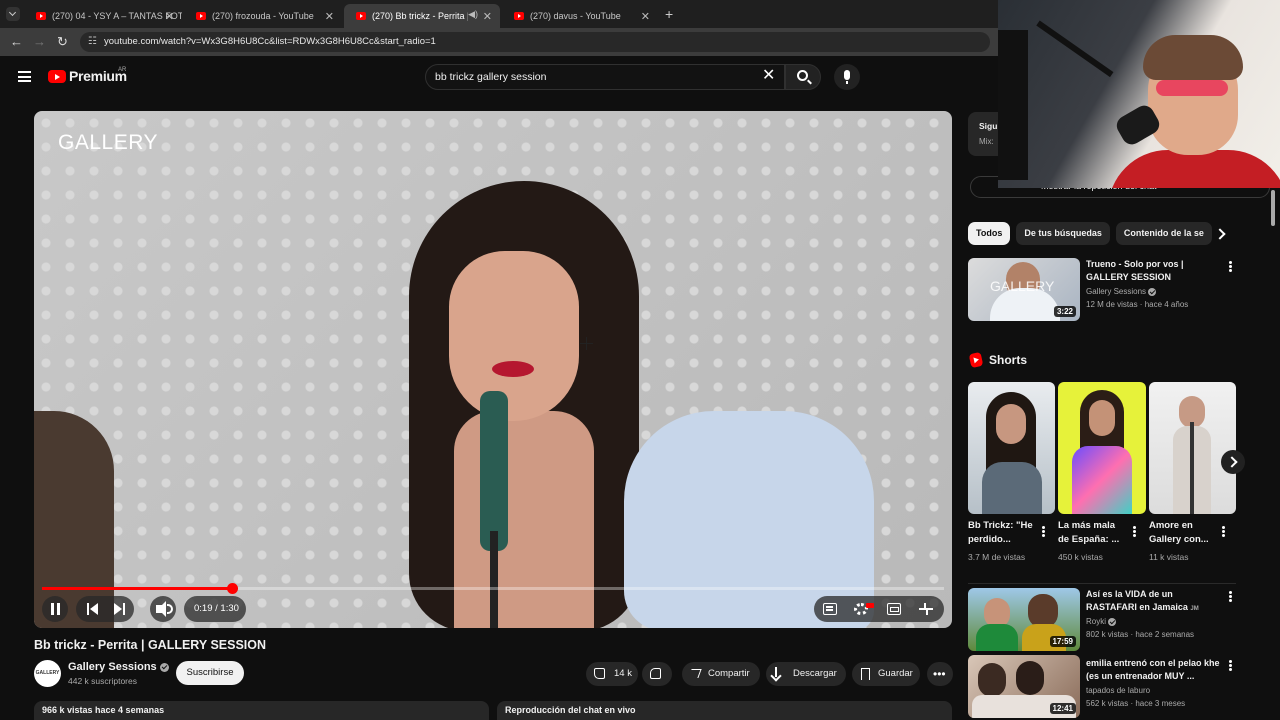  I want to click on menu-icon, so click(24, 76).